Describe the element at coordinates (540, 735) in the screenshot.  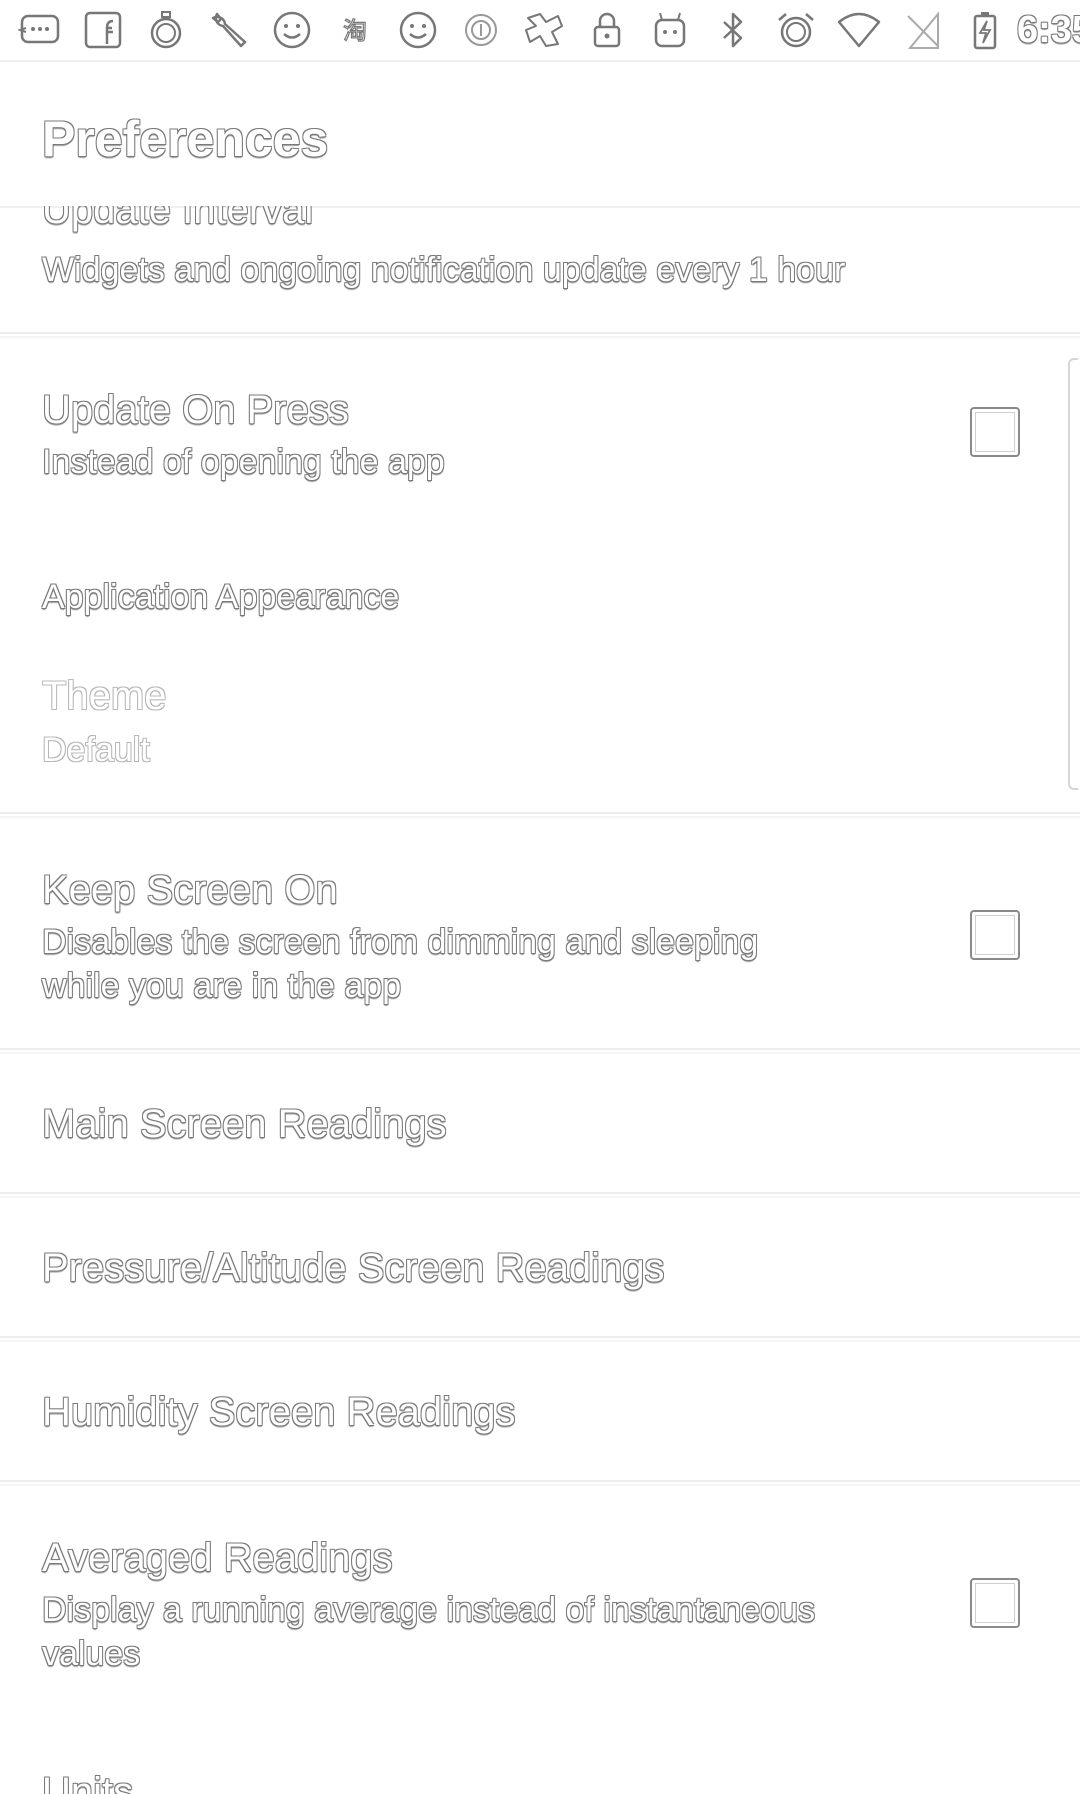
I see `pref-theme: Theme Default` at that location.